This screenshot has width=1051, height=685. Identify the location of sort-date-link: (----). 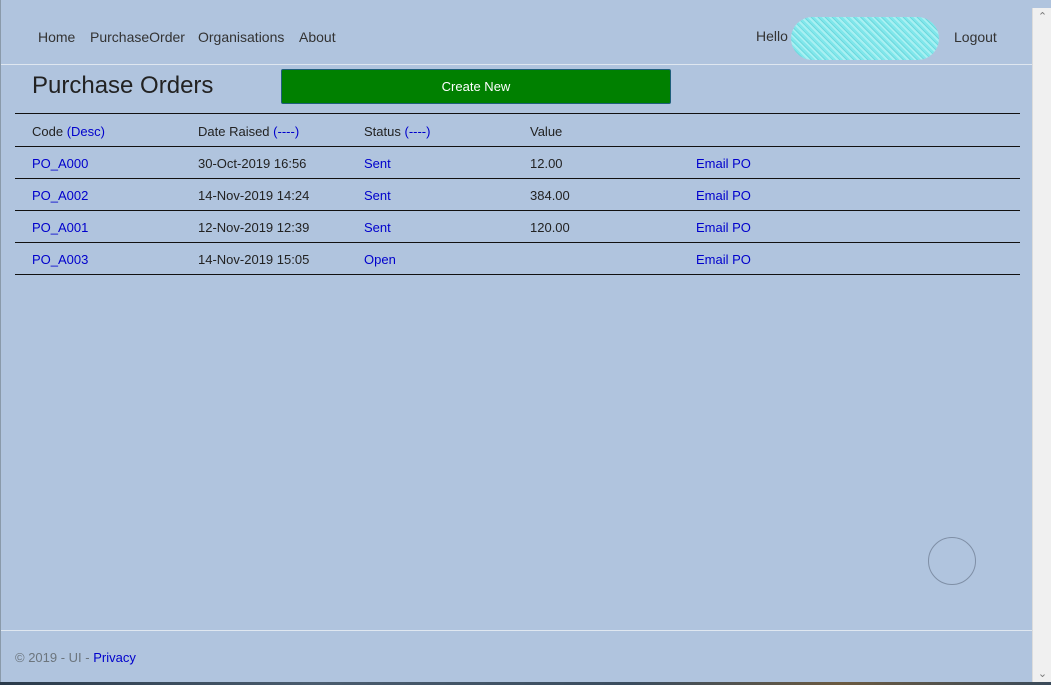
(286, 131).